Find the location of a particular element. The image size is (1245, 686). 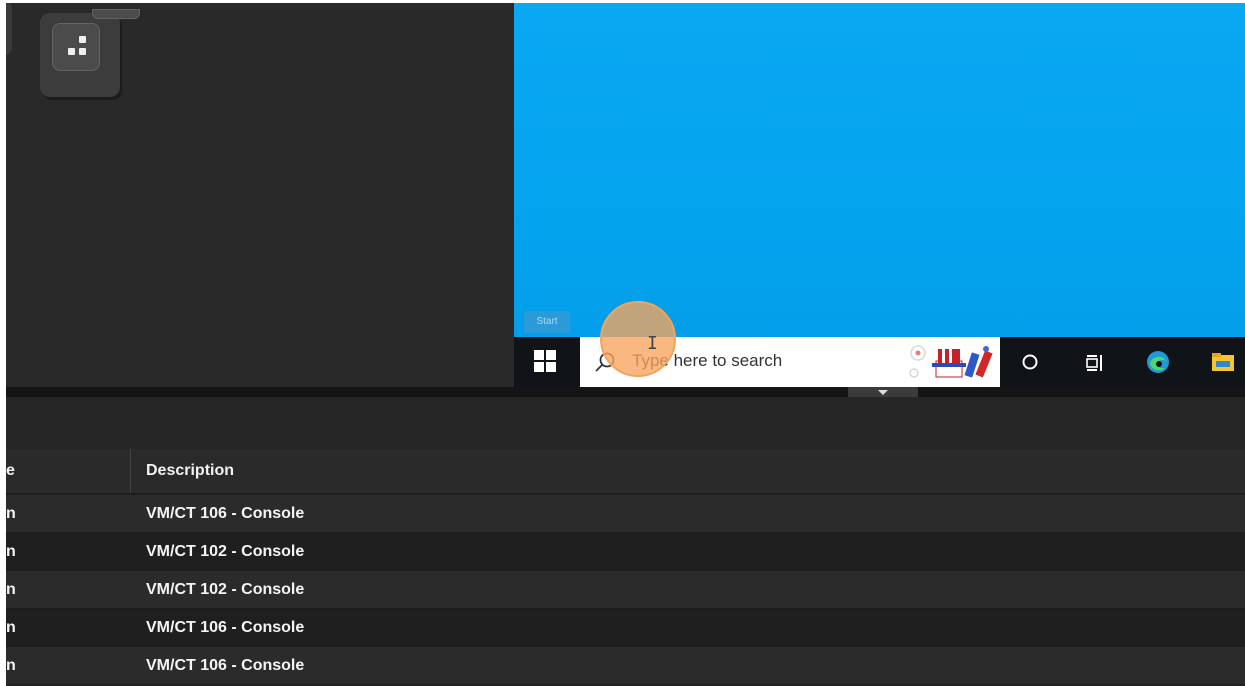

edge-icon is located at coordinates (1158, 362).